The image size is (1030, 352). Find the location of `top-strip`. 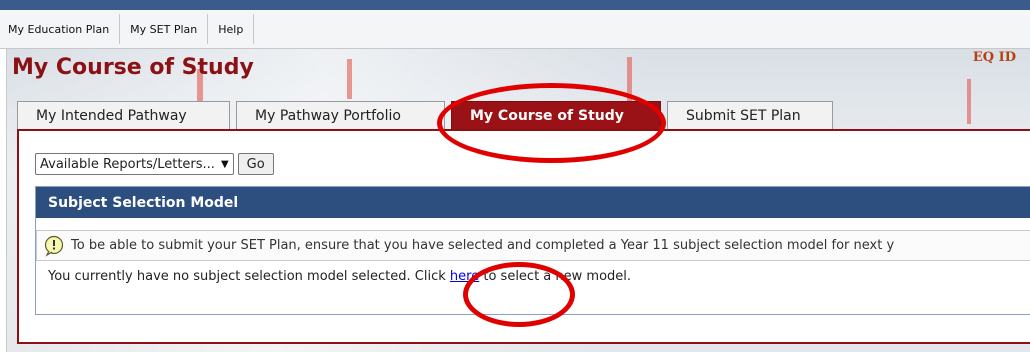

top-strip is located at coordinates (515, 5).